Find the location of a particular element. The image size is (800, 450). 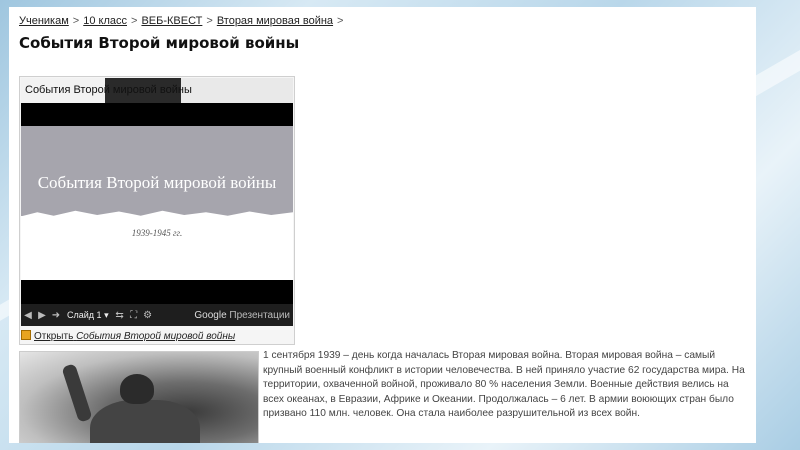

google-slides-logo: Google Презентации is located at coordinates (242, 315).